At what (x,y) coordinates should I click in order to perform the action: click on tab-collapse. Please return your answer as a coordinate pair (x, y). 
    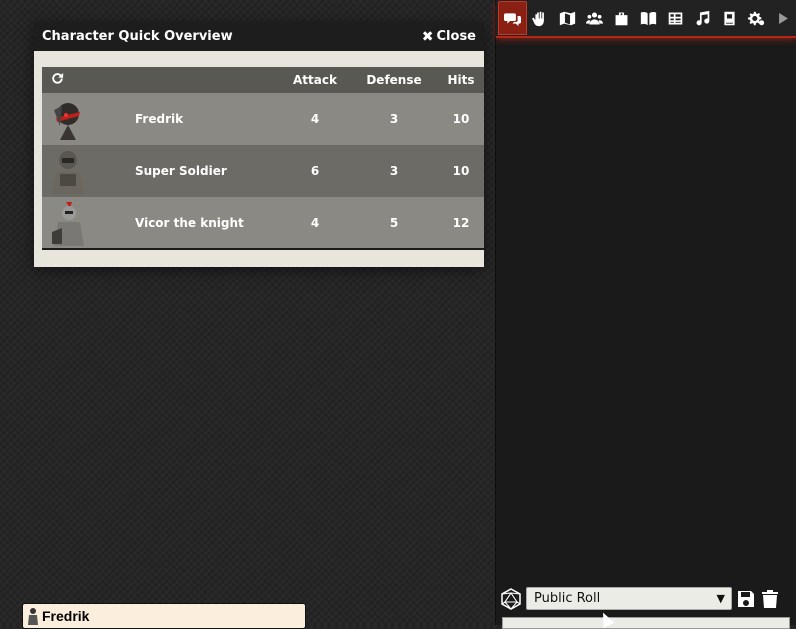
    Looking at the image, I should click on (783, 18).